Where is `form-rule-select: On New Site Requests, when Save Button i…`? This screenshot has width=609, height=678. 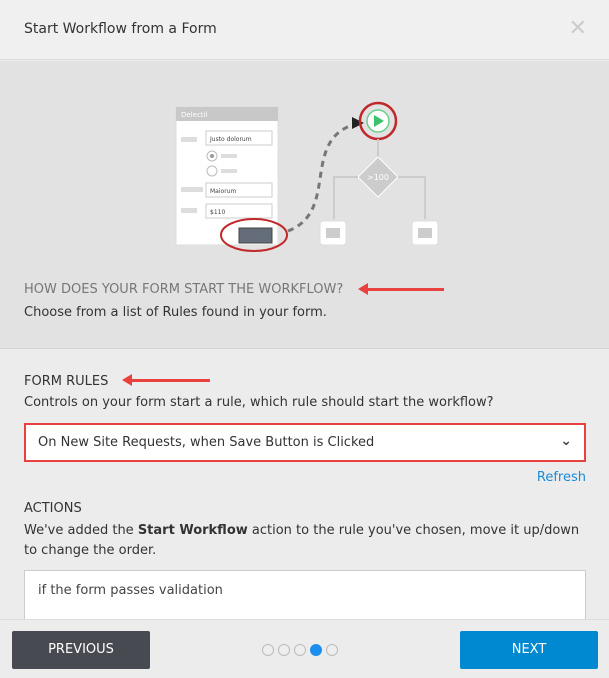 form-rule-select: On New Site Requests, when Save Button i… is located at coordinates (305, 442).